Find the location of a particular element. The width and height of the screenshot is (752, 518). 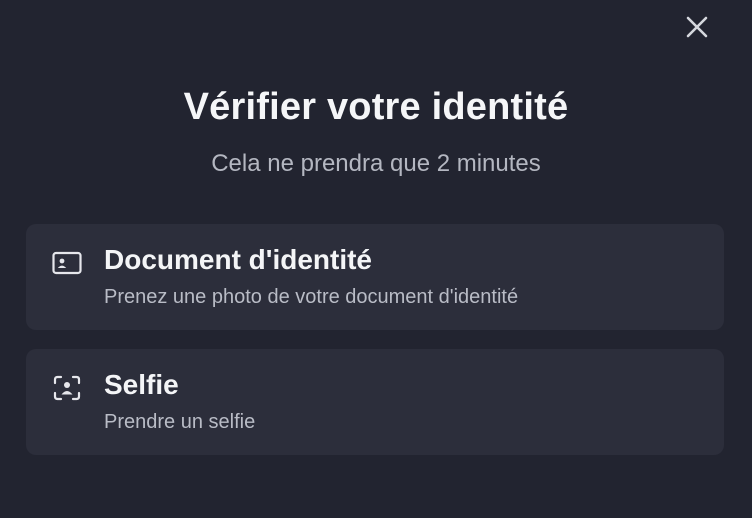

face-scan-icon is located at coordinates (67, 388).